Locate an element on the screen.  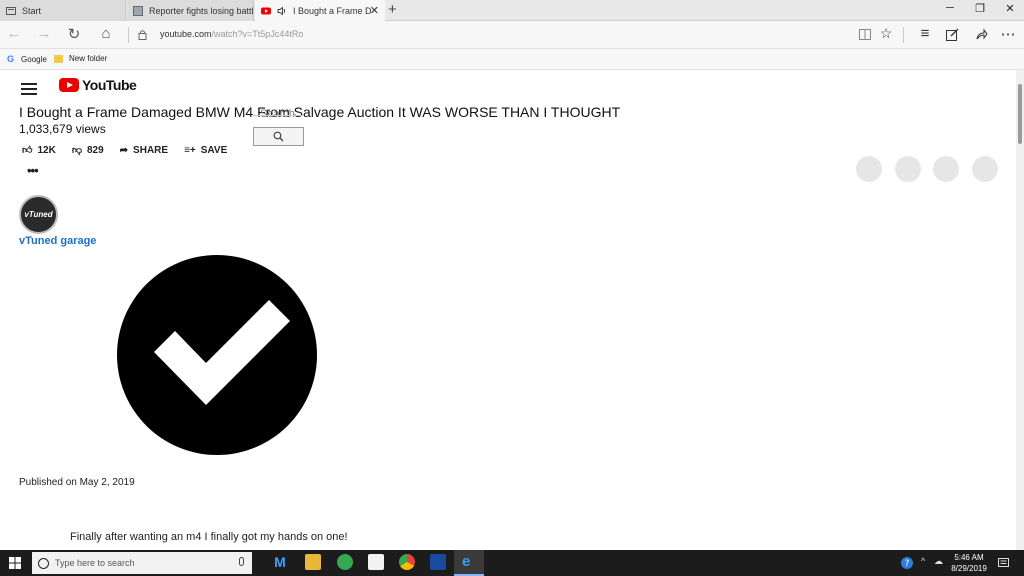
video-actions: 👍︎ 12K 👎︎ 829 ➦ SHARE ≡+ SAVE is located at coordinates (132, 150).